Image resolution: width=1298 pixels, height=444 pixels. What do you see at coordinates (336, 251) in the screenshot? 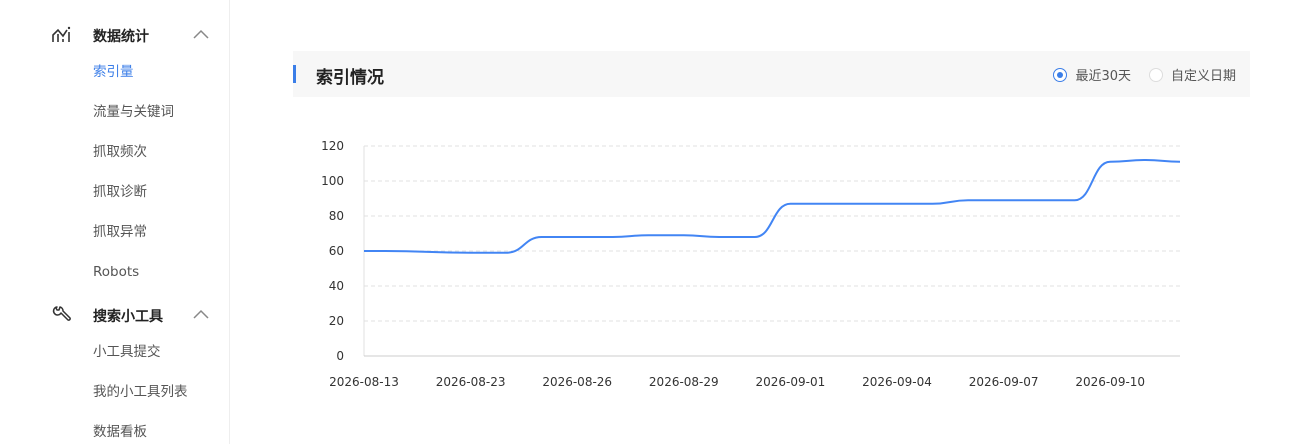
I see `y-tick-label: 60` at bounding box center [336, 251].